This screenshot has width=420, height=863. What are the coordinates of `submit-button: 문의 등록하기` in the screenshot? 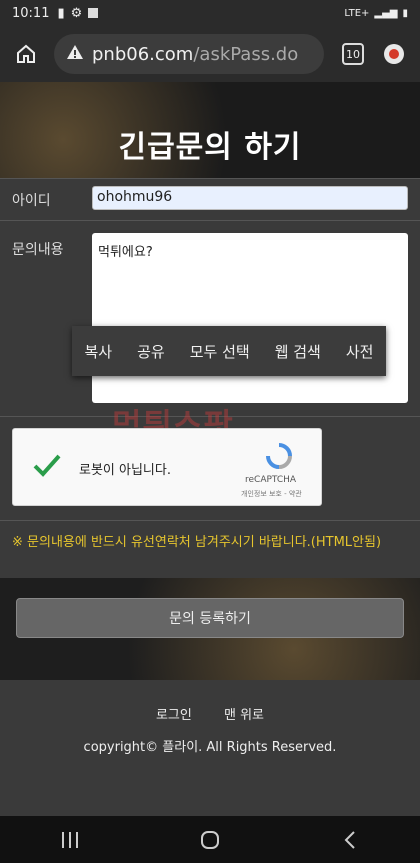 It's located at (210, 618).